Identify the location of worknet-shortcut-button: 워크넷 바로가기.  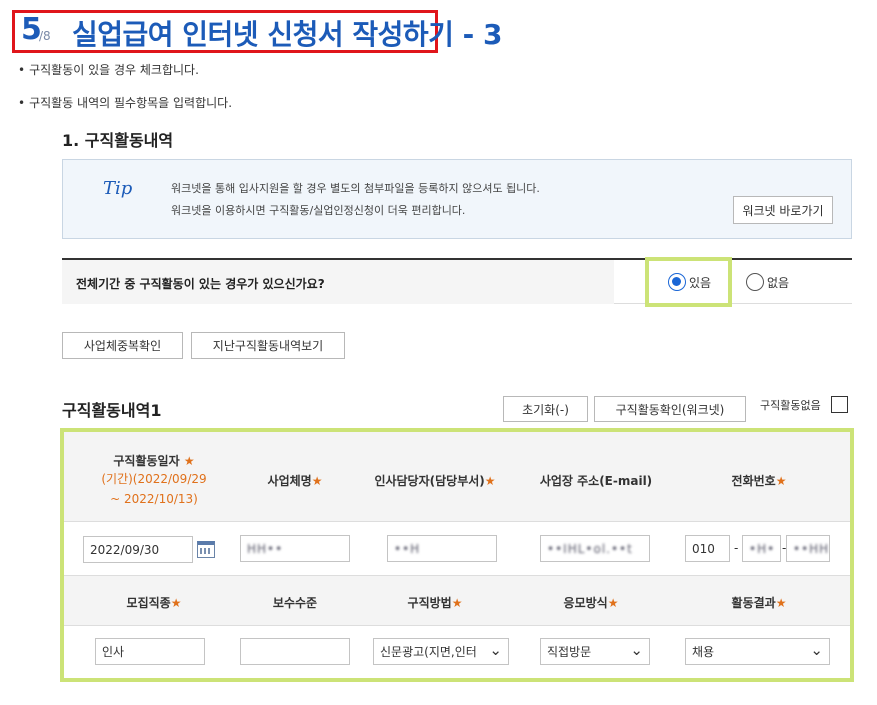
(783, 210).